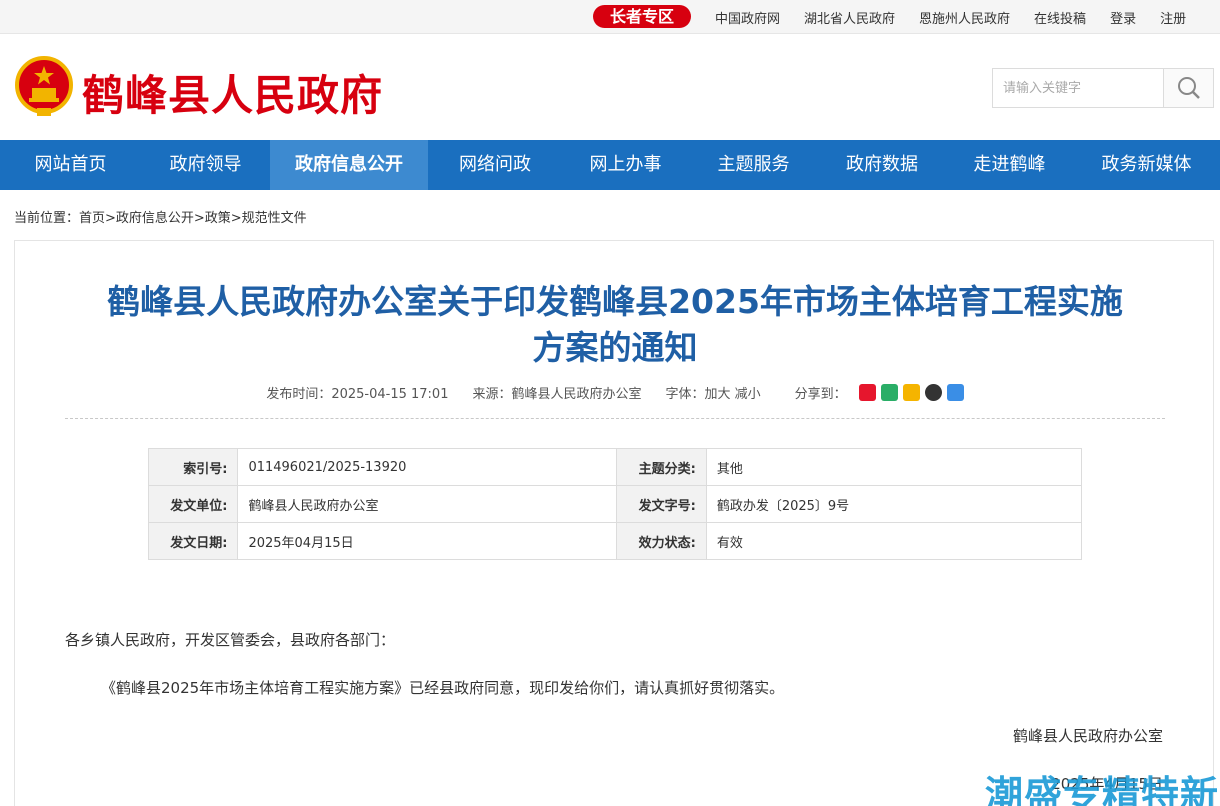 Image resolution: width=1220 pixels, height=806 pixels. Describe the element at coordinates (964, 17) in the screenshot. I see `link-enshi-gov: 恩施州人民政府` at that location.